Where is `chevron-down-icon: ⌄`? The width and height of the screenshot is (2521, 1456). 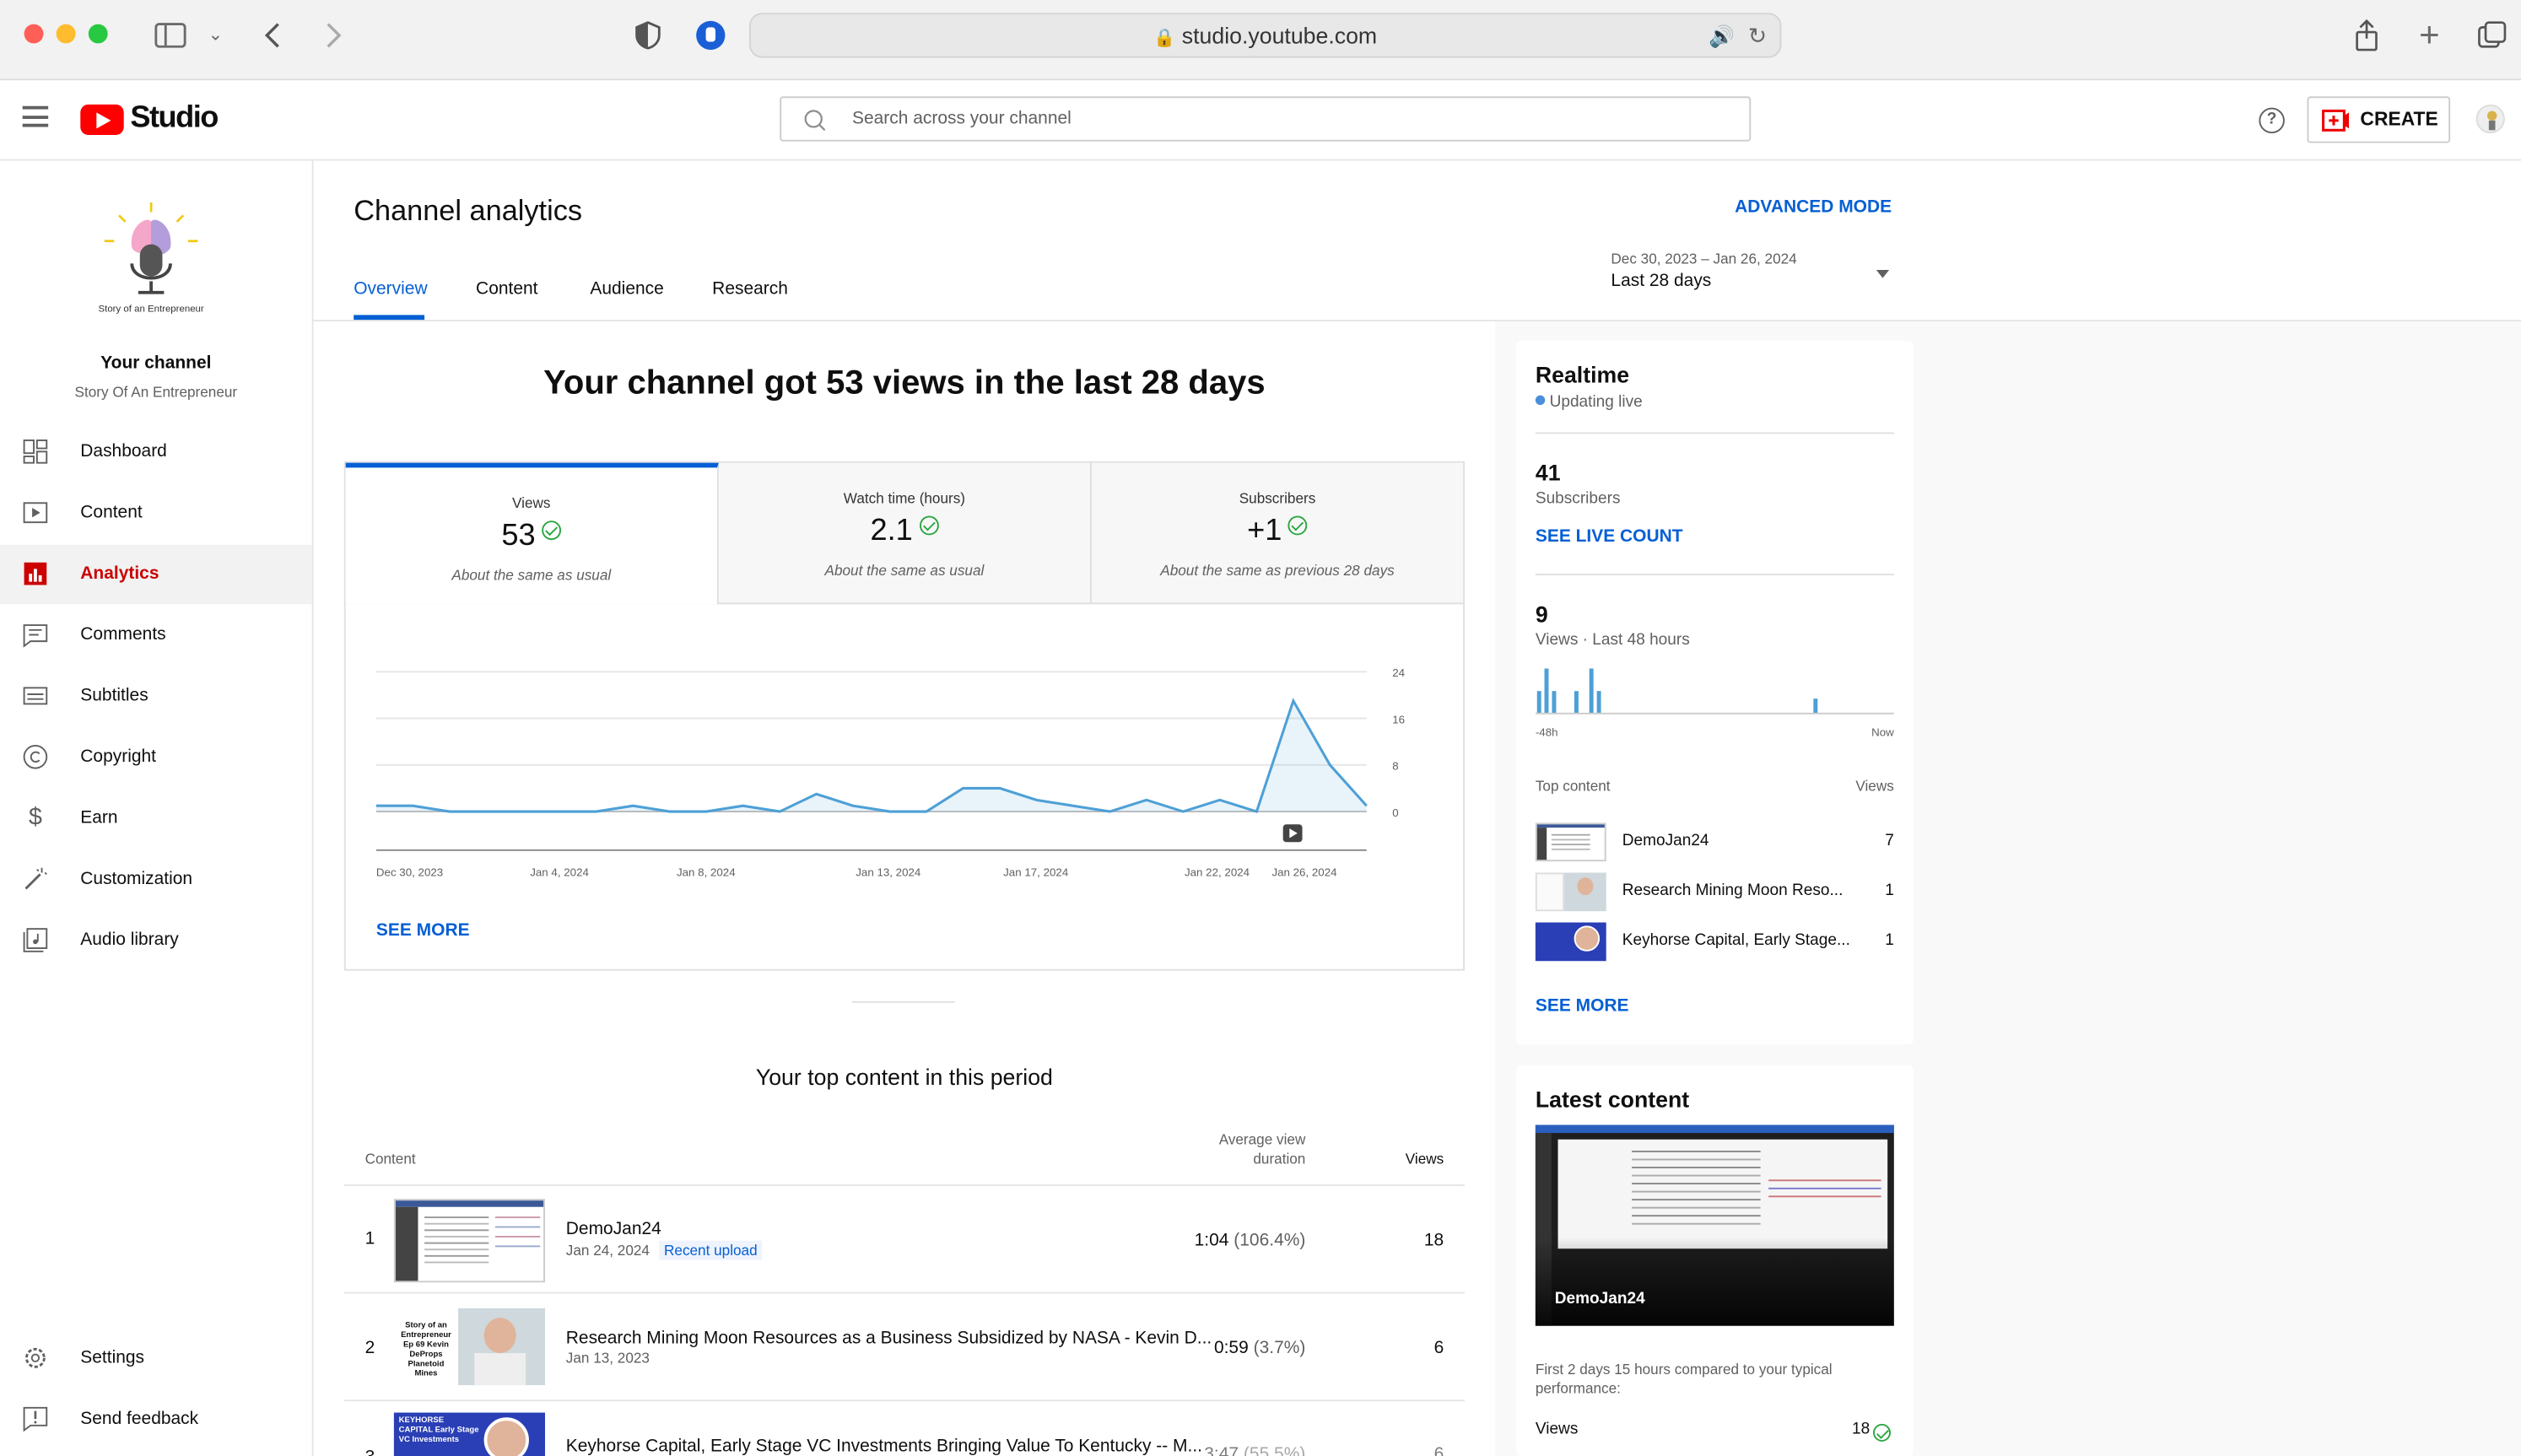 chevron-down-icon: ⌄ is located at coordinates (215, 35).